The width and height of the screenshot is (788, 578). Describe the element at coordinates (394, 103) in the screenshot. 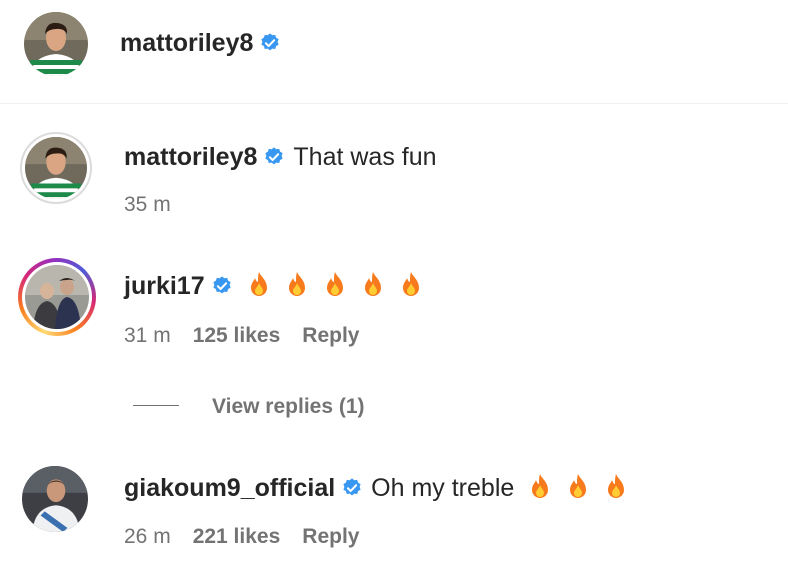

I see `header-divider` at that location.